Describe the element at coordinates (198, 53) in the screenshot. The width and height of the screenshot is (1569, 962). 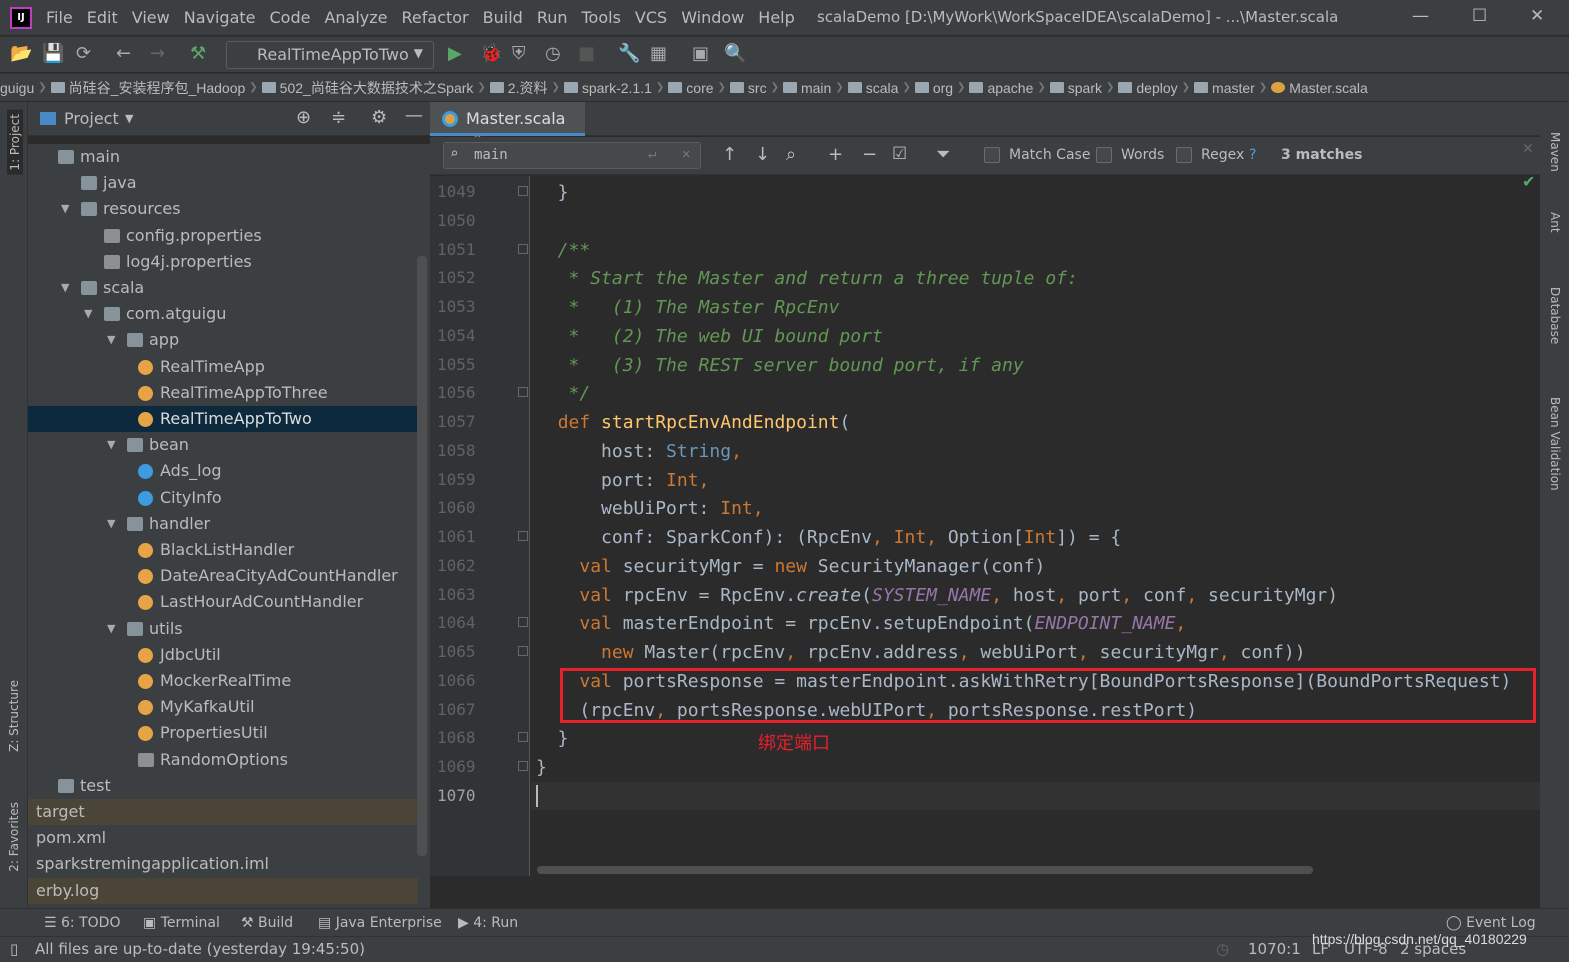
I see `build-hammer-icon: ⚒` at that location.